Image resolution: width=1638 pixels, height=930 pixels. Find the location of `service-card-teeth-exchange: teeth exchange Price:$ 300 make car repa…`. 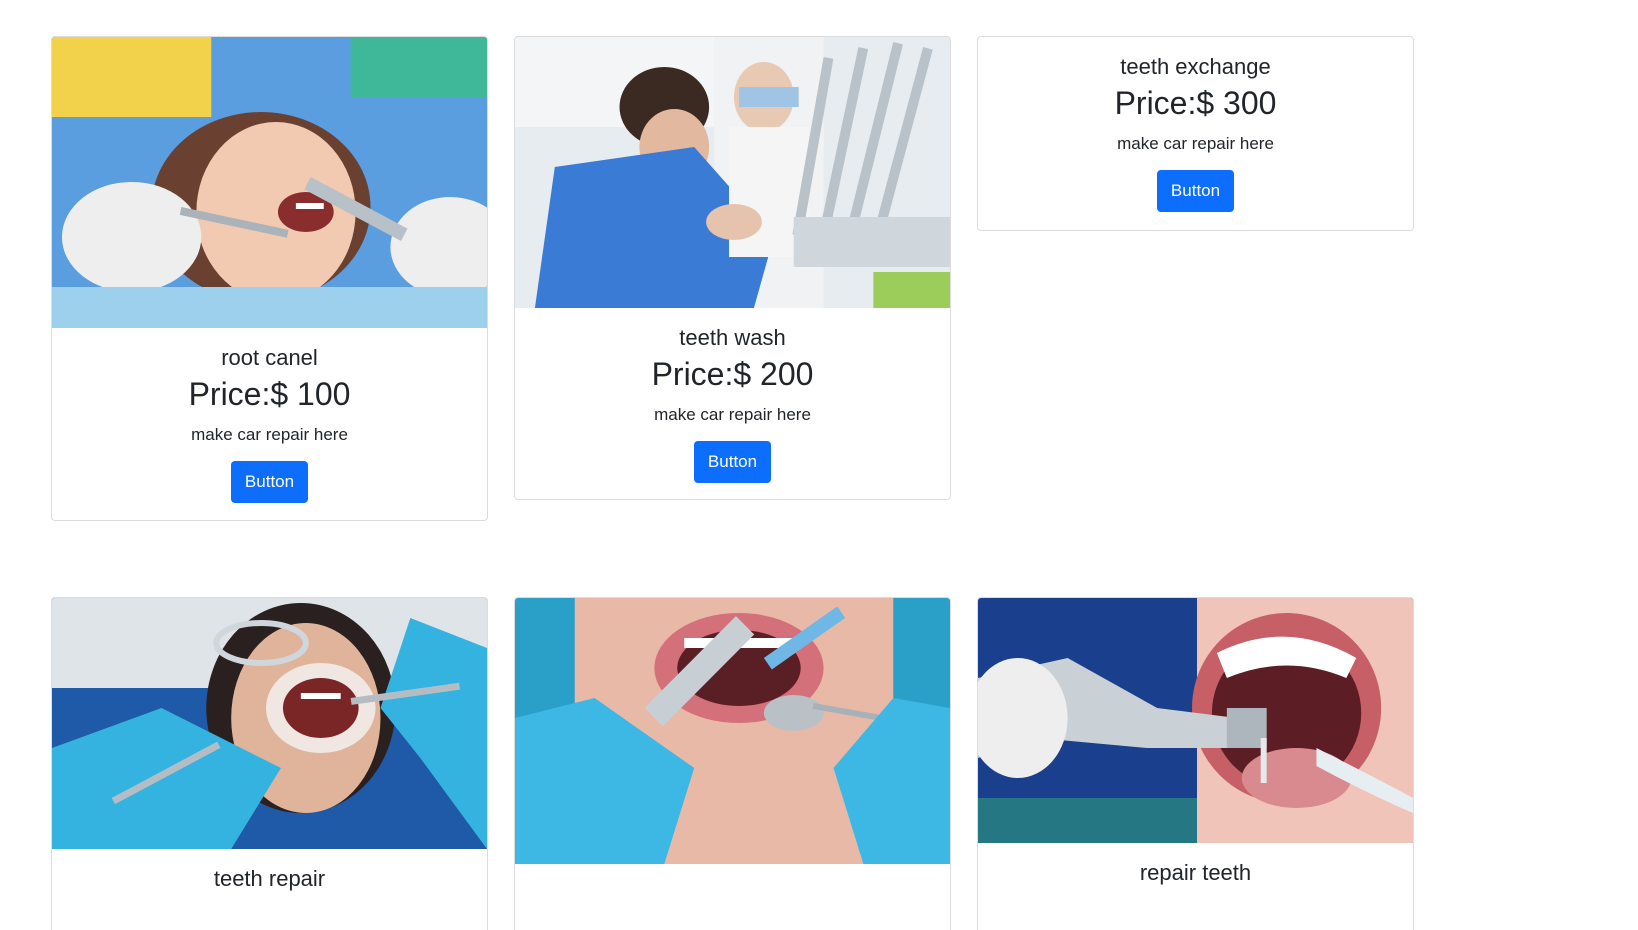

service-card-teeth-exchange: teeth exchange Price:$ 300 make car repa… is located at coordinates (1195, 133).